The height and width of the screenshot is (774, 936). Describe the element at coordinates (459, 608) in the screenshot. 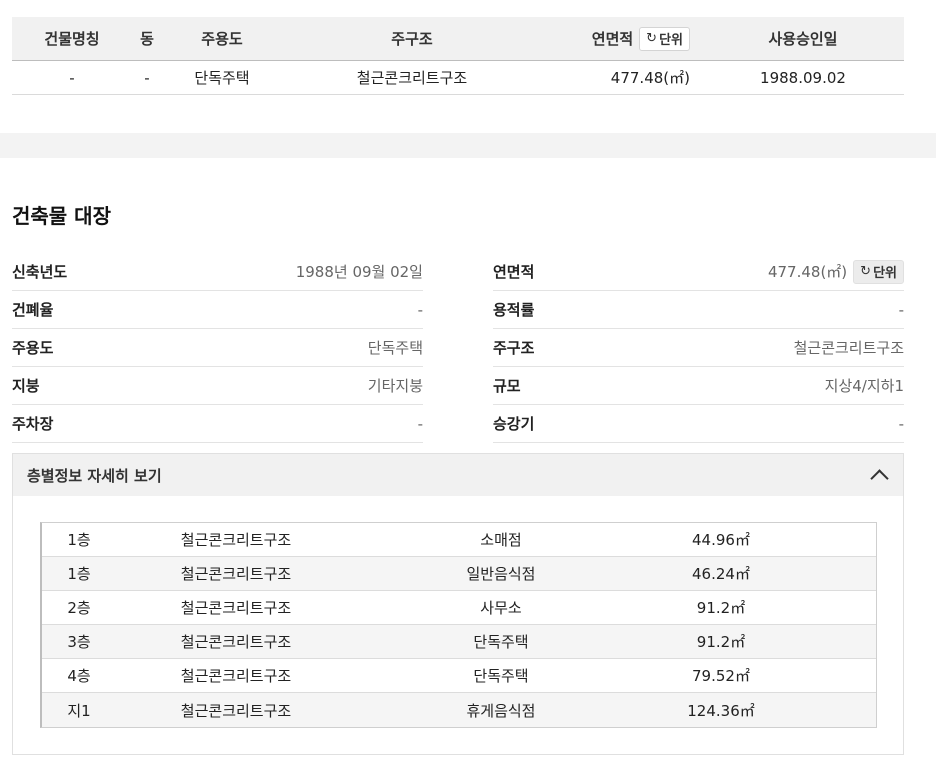

I see `table-row: 2층 철근콘크리트구조 사무소 91.2㎡` at that location.